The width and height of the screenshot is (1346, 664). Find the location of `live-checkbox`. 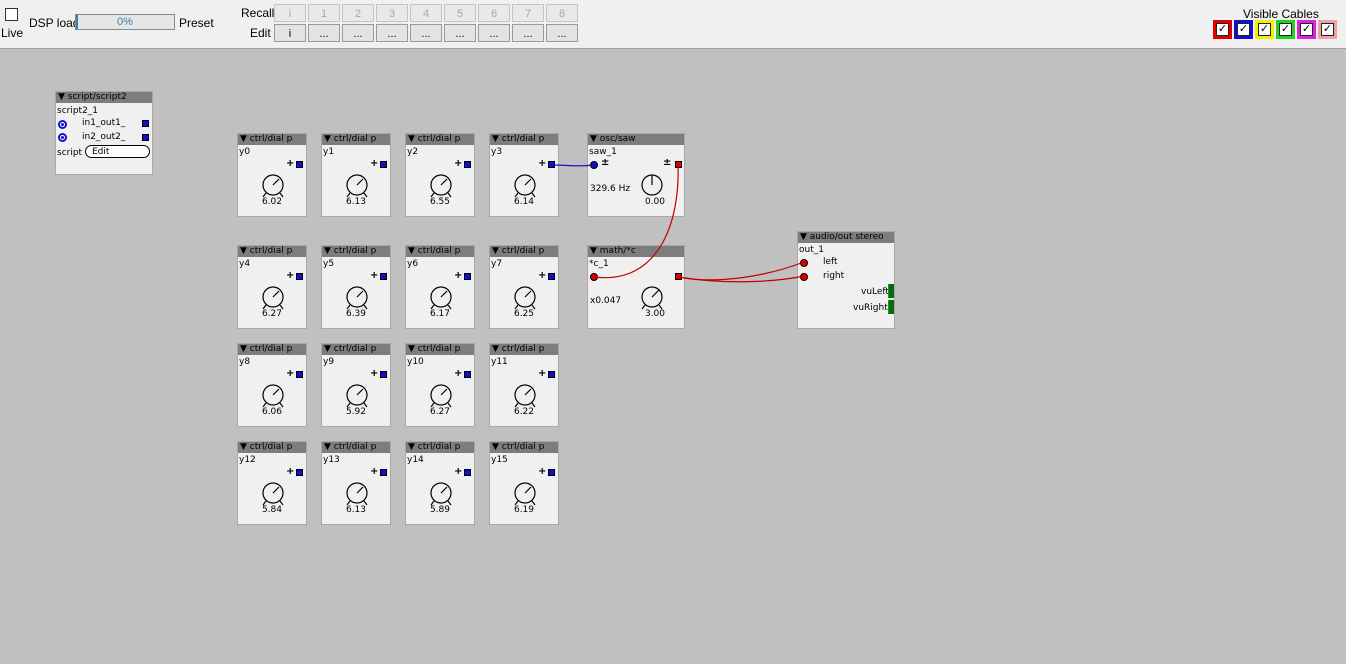

live-checkbox is located at coordinates (11, 14).